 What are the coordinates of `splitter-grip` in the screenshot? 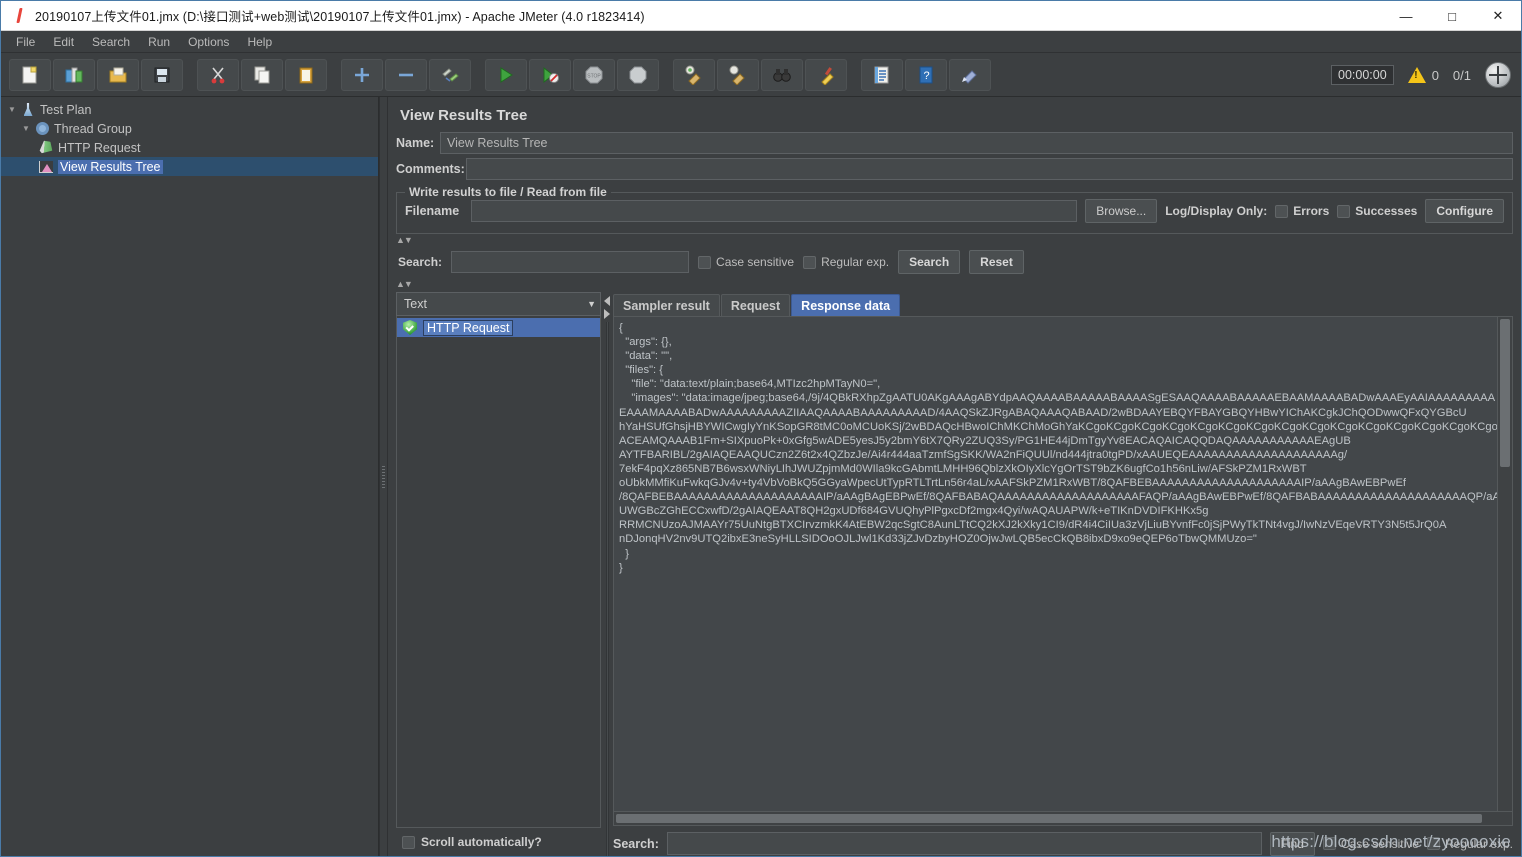 It's located at (383, 476).